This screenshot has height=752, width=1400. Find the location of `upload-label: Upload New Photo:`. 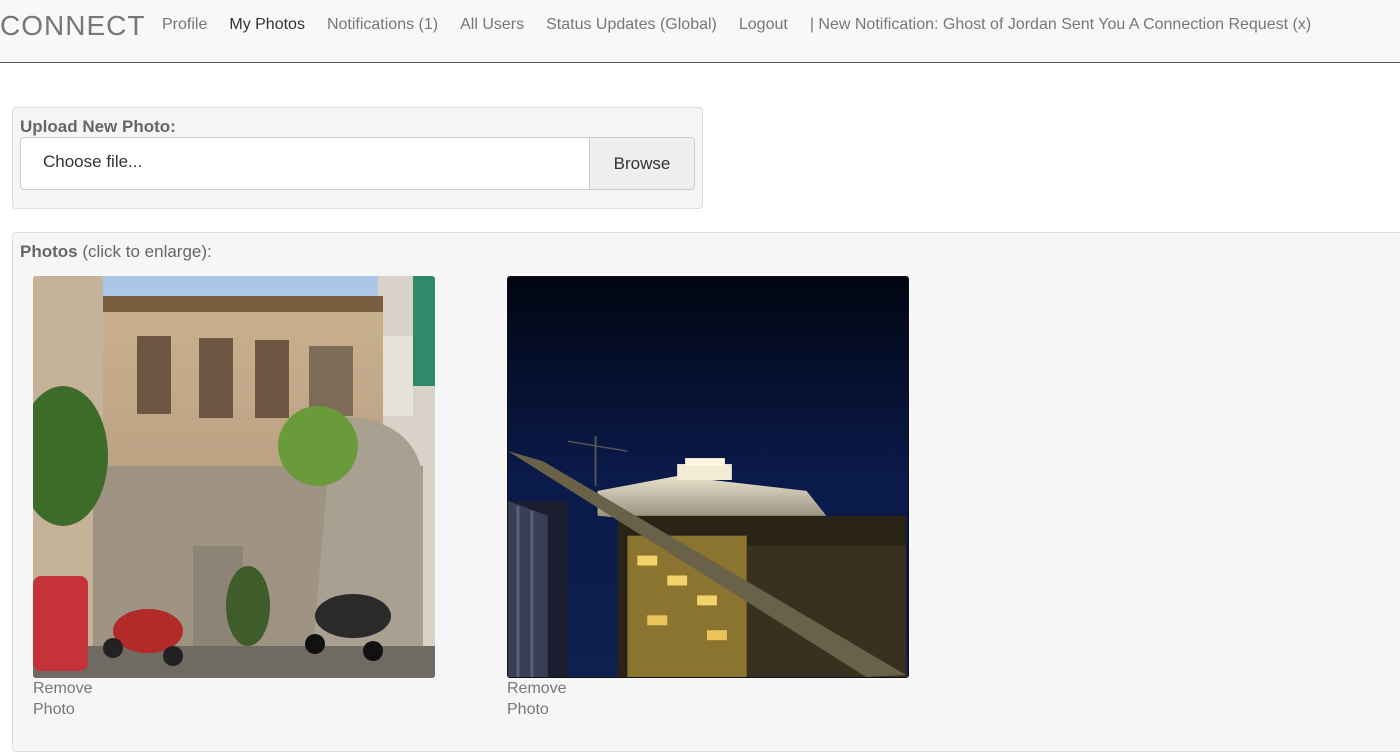

upload-label: Upload New Photo: is located at coordinates (98, 126).